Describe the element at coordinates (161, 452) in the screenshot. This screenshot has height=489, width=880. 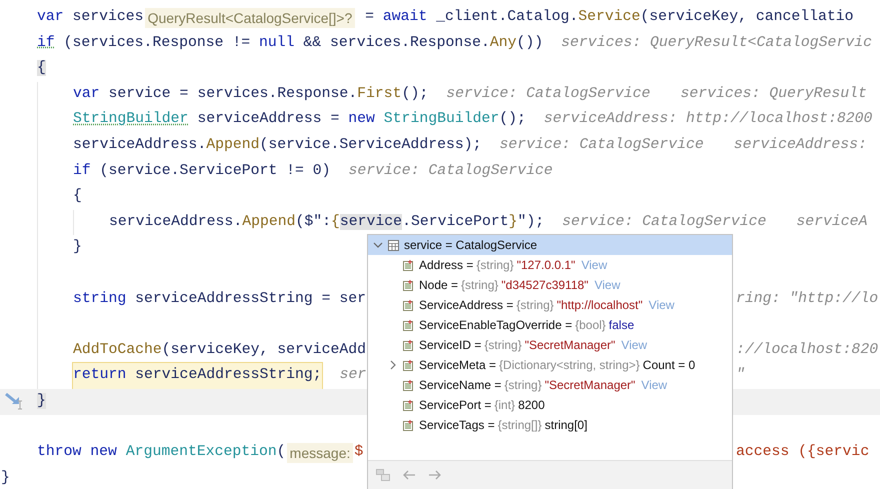
I see `code-text: throw new ArgumentException(` at that location.